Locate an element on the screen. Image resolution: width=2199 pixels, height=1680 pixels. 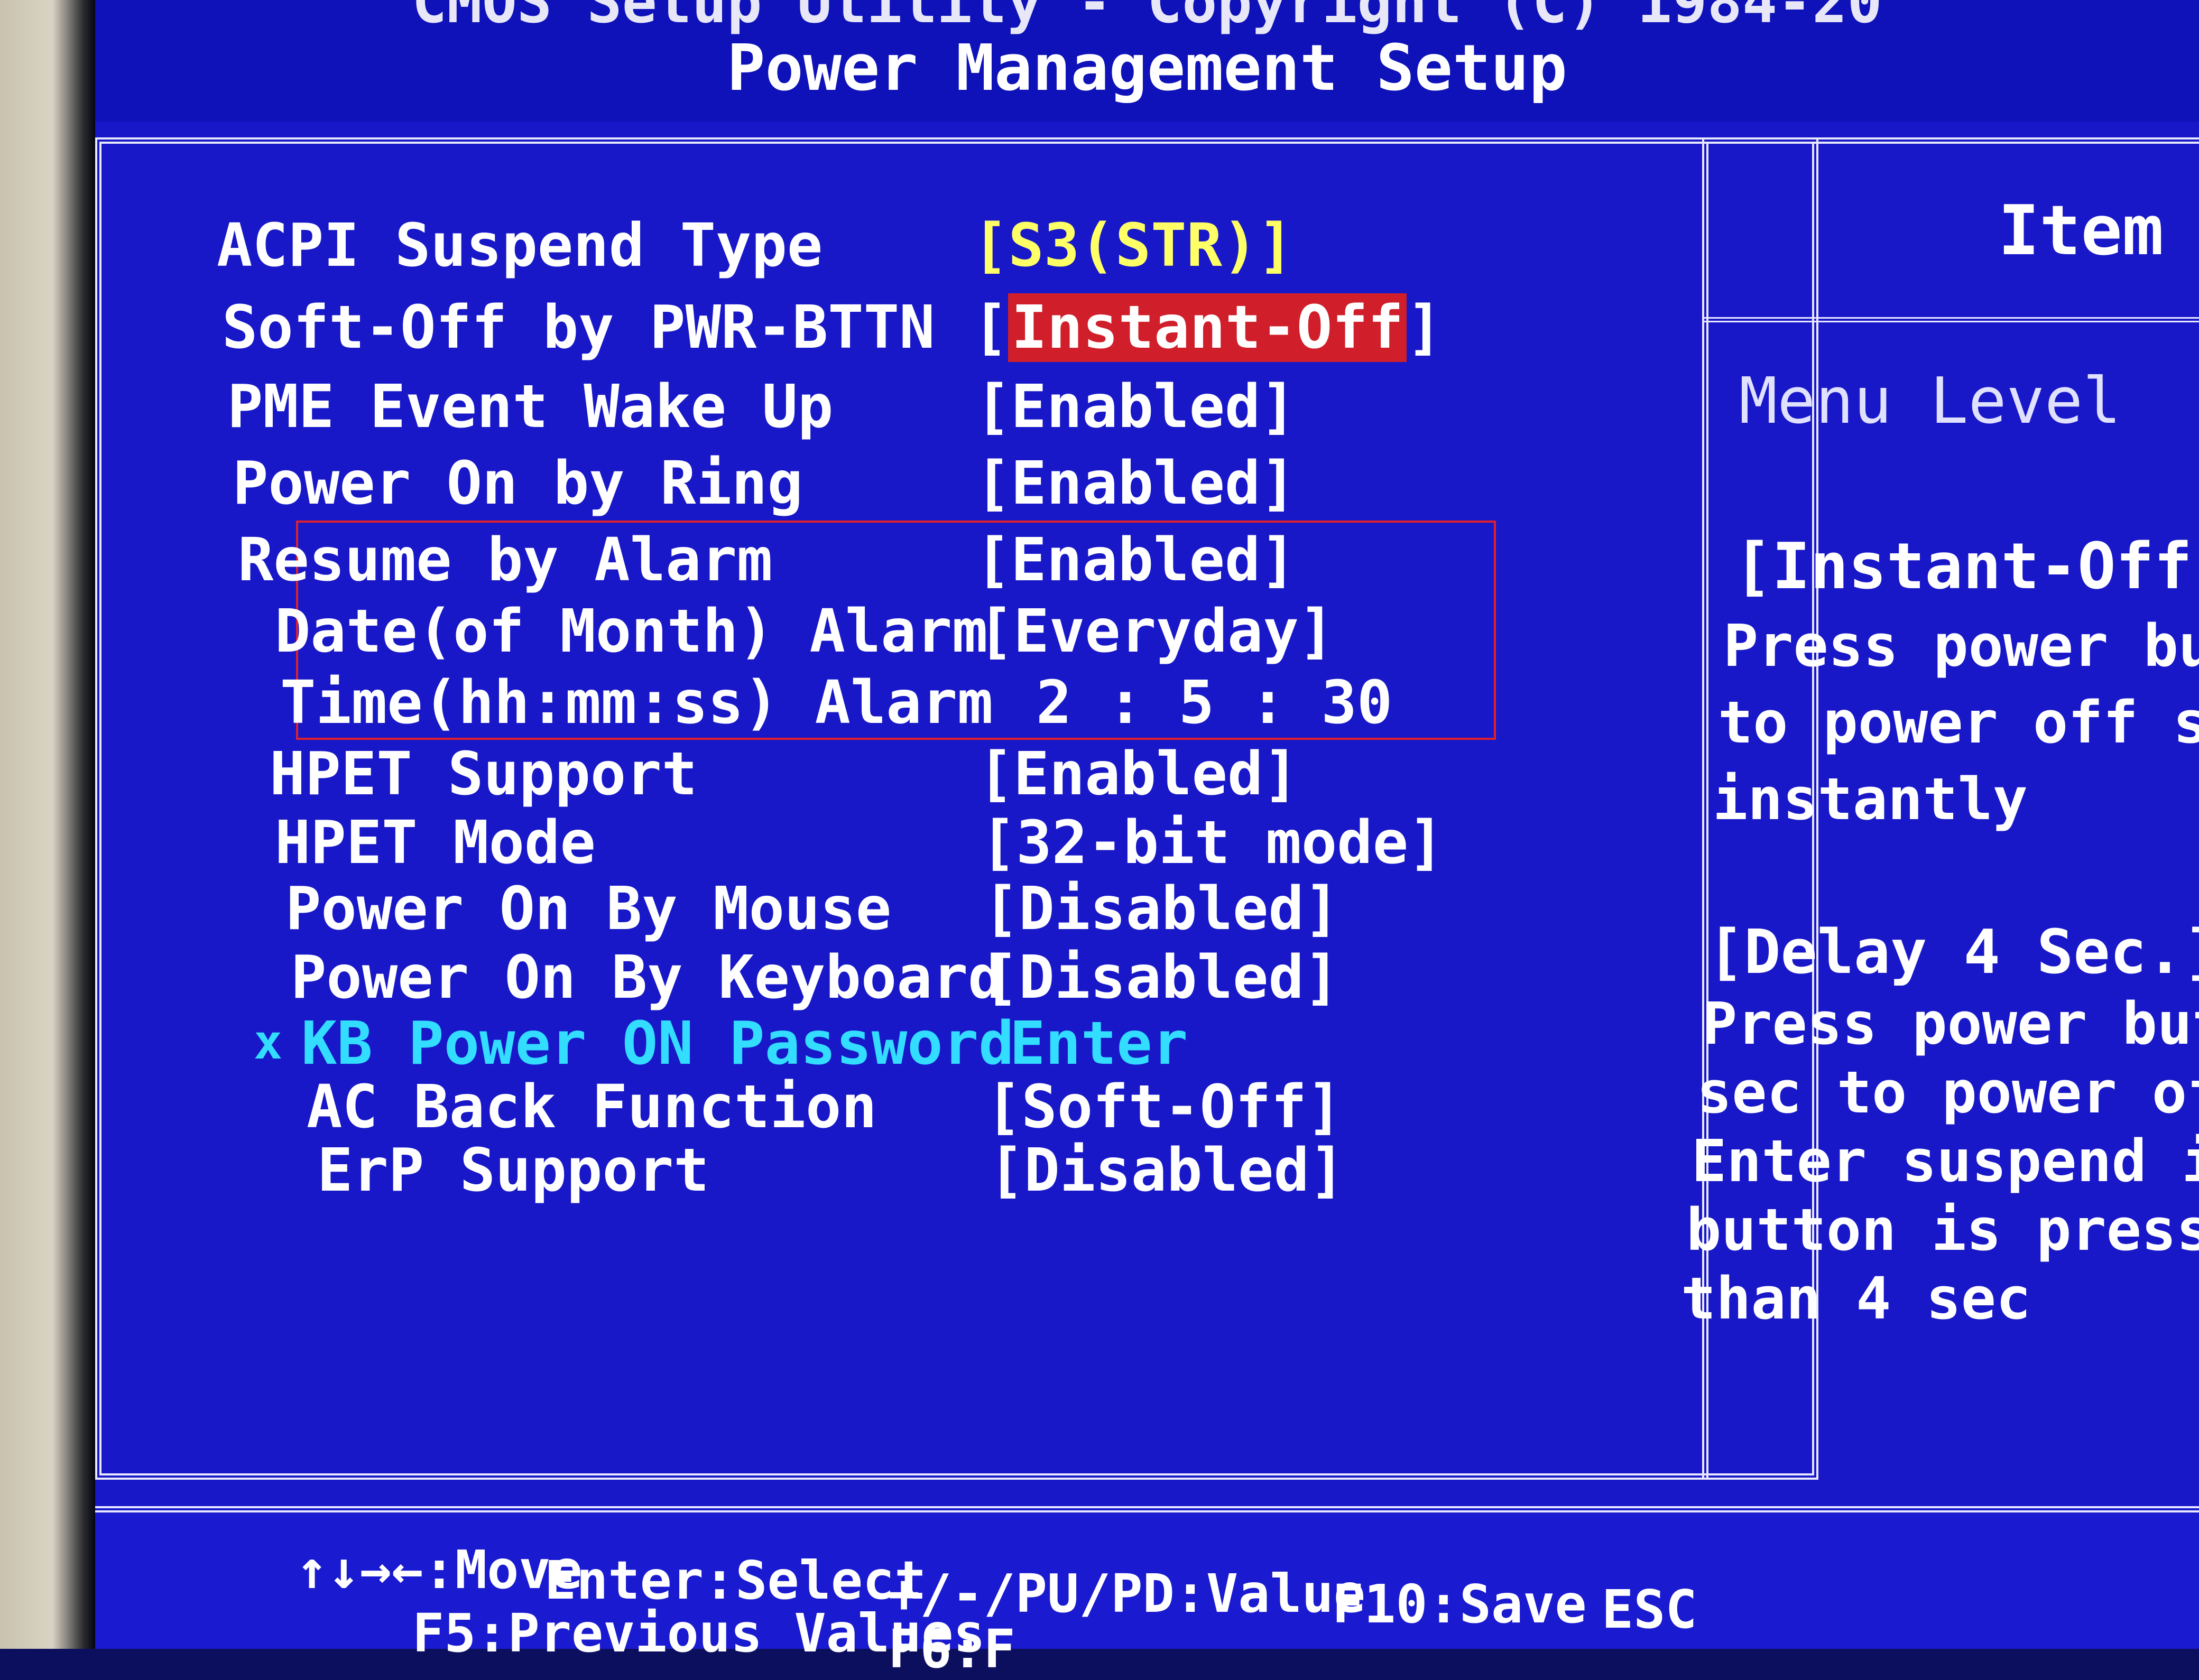
setting-value: [Everyday] is located at coordinates (1156, 631).